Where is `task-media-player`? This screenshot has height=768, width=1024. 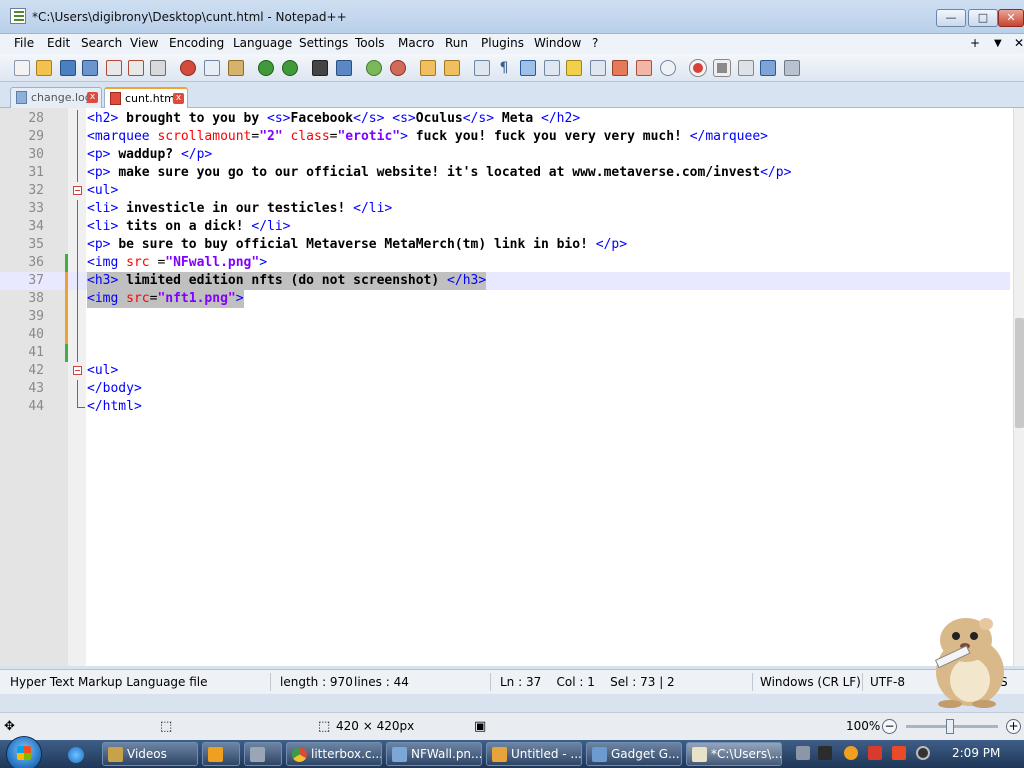 task-media-player is located at coordinates (221, 754).